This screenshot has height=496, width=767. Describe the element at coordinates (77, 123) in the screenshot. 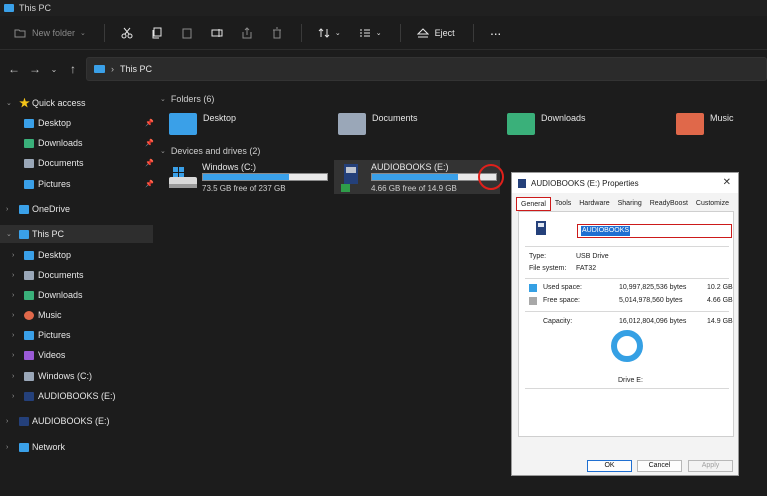

I see `sidebar-item: Desktop 📌` at that location.